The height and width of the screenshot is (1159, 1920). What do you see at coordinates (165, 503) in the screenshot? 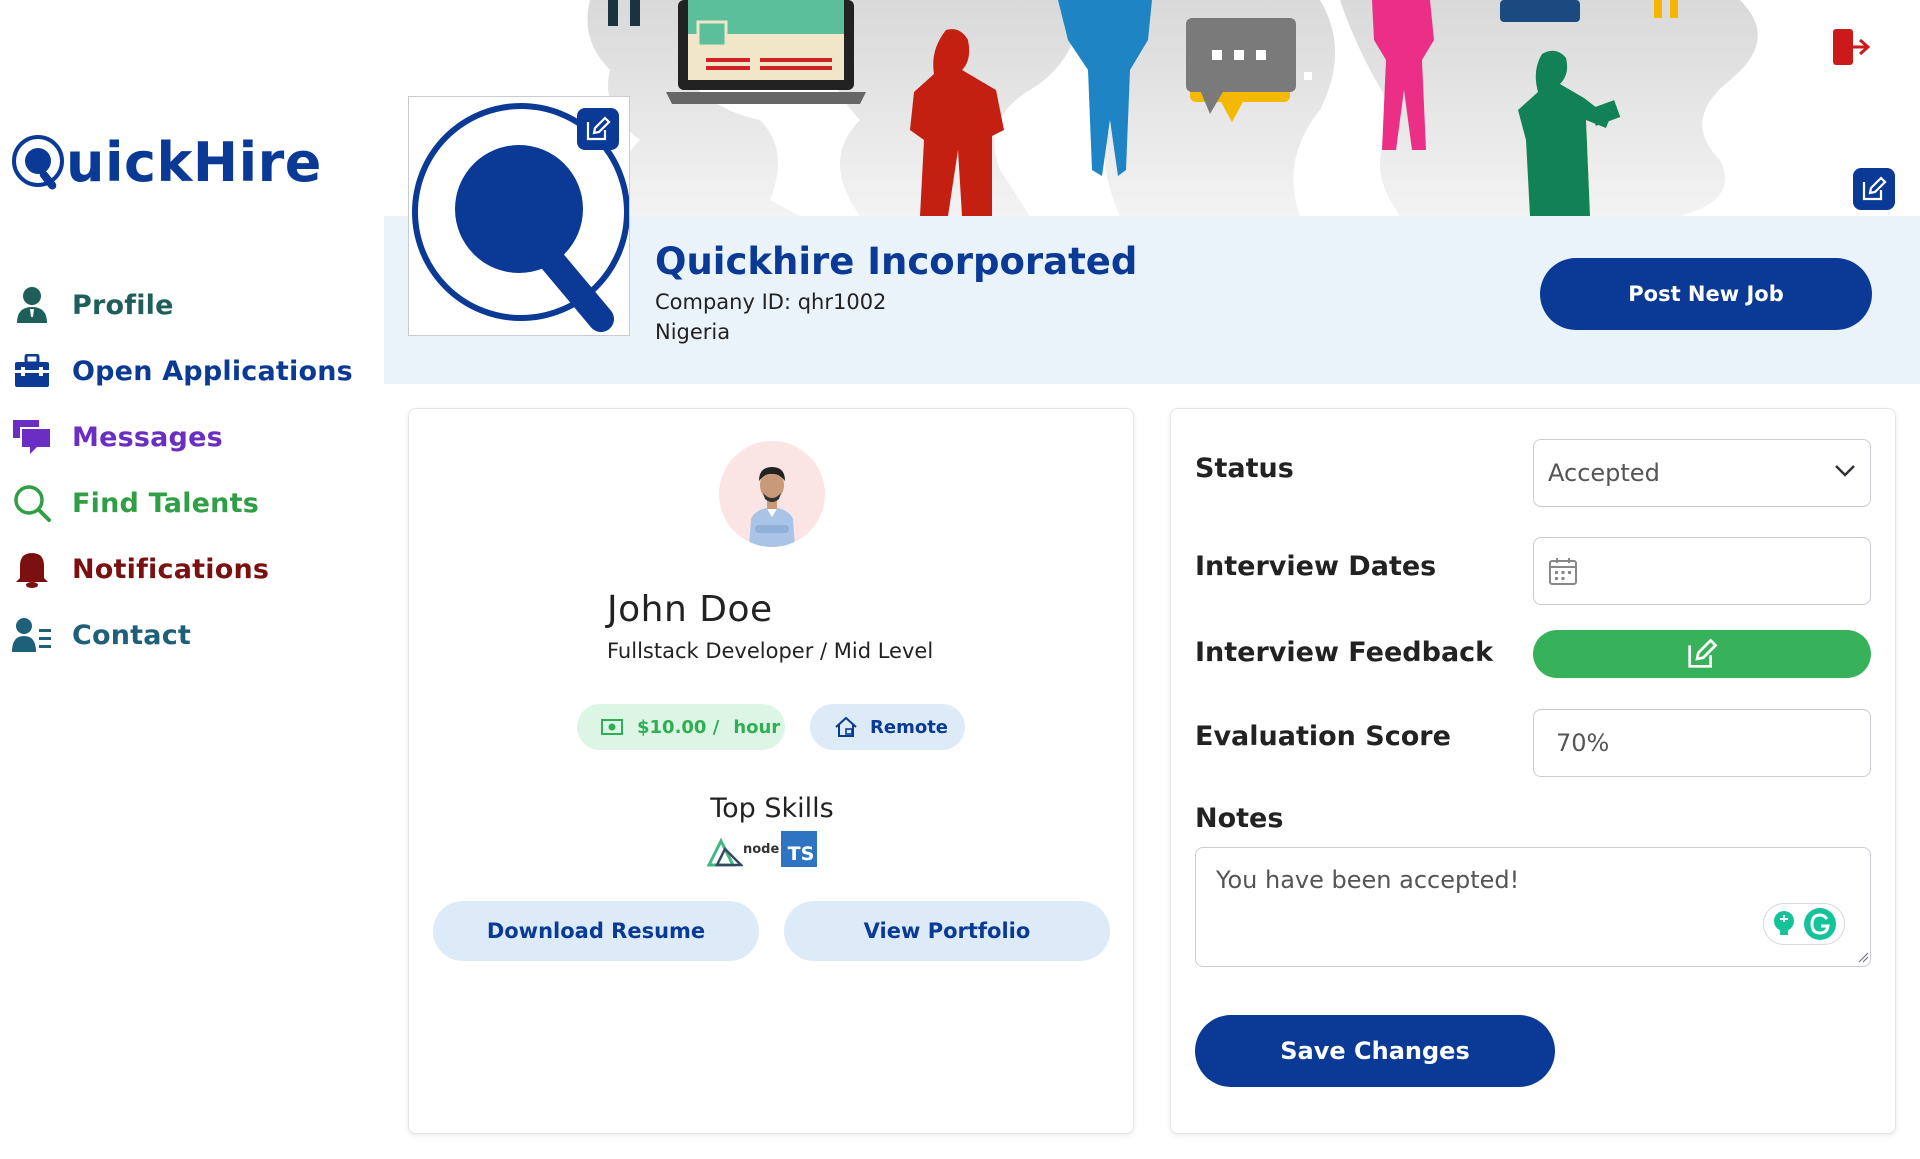
I see `sidebar-item-label: Find Talents` at bounding box center [165, 503].